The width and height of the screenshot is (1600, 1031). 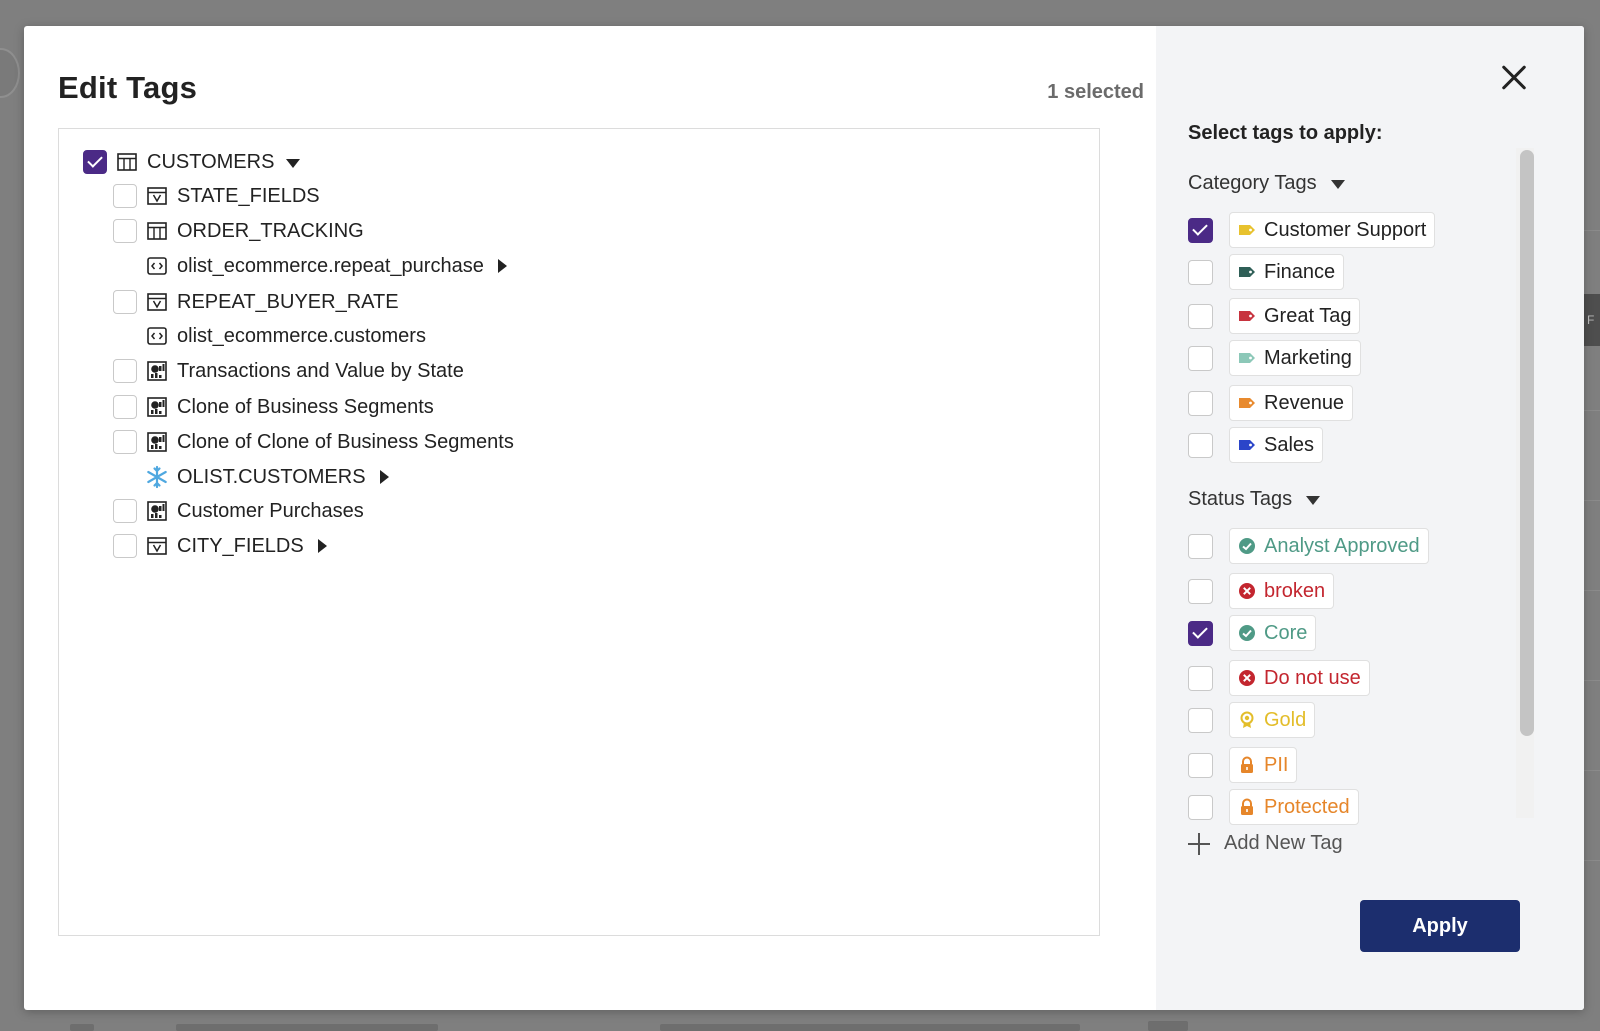 I want to click on tag-checkbox-analyst-approved, so click(x=1200, y=546).